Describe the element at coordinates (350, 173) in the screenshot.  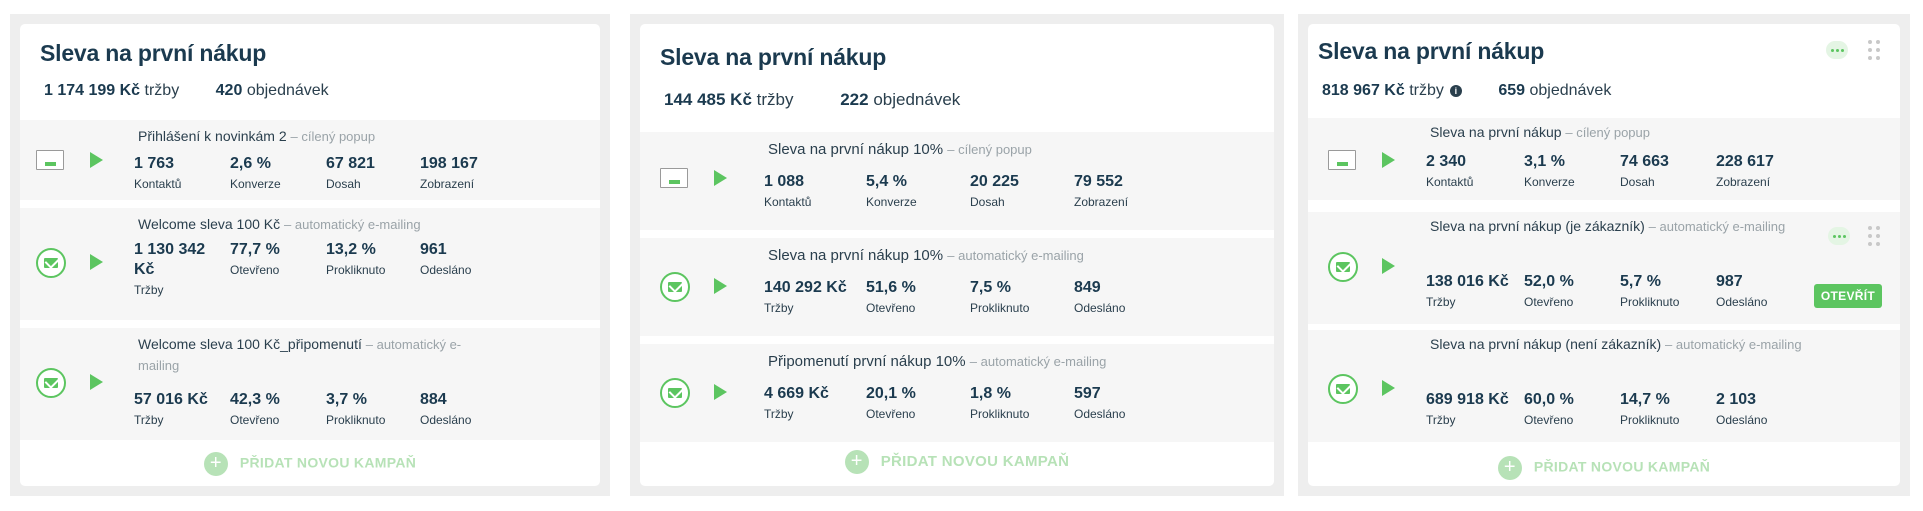
I see `metric: 67 821 Dosah` at that location.